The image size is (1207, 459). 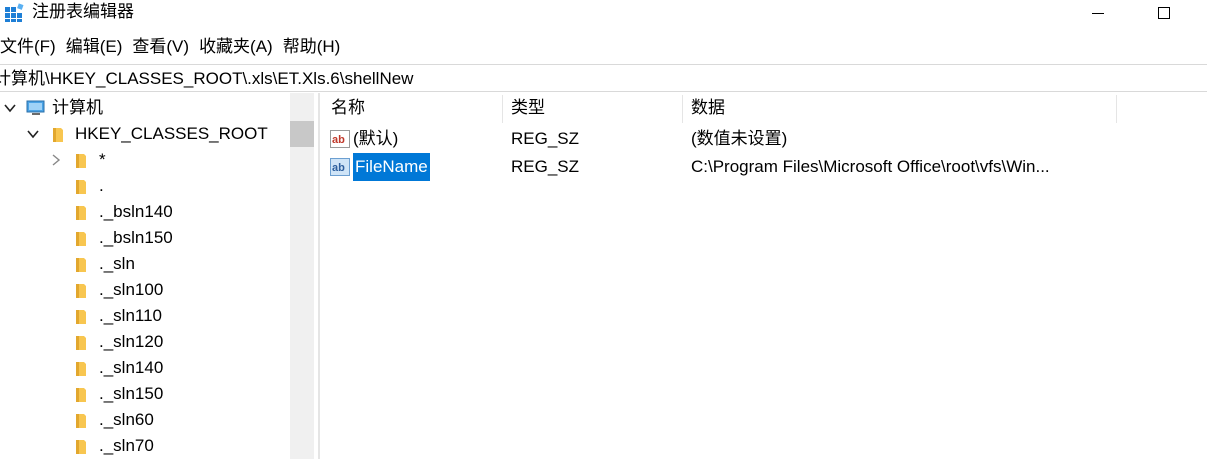 I want to click on chevron-right-icon, so click(x=56, y=160).